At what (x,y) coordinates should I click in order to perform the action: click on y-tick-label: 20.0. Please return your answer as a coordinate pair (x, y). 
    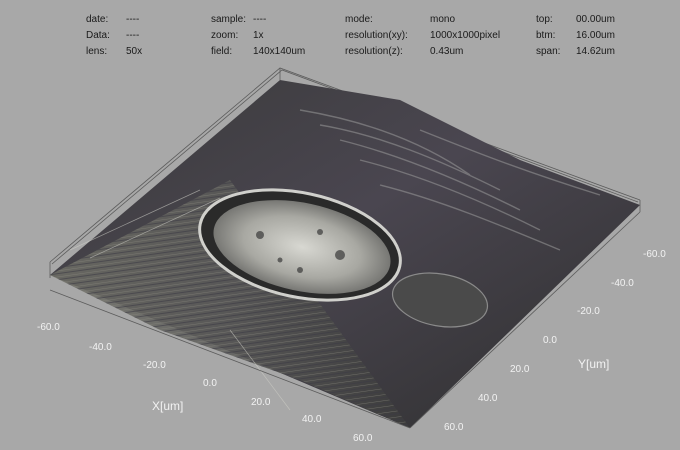
    Looking at the image, I should click on (520, 369).